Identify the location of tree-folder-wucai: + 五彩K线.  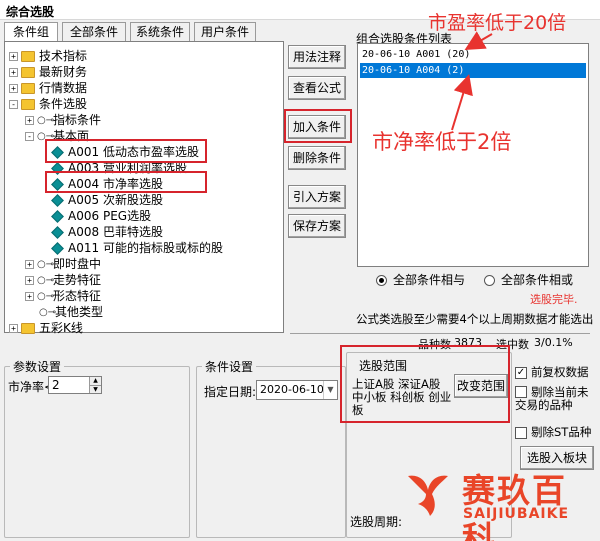
(46, 328).